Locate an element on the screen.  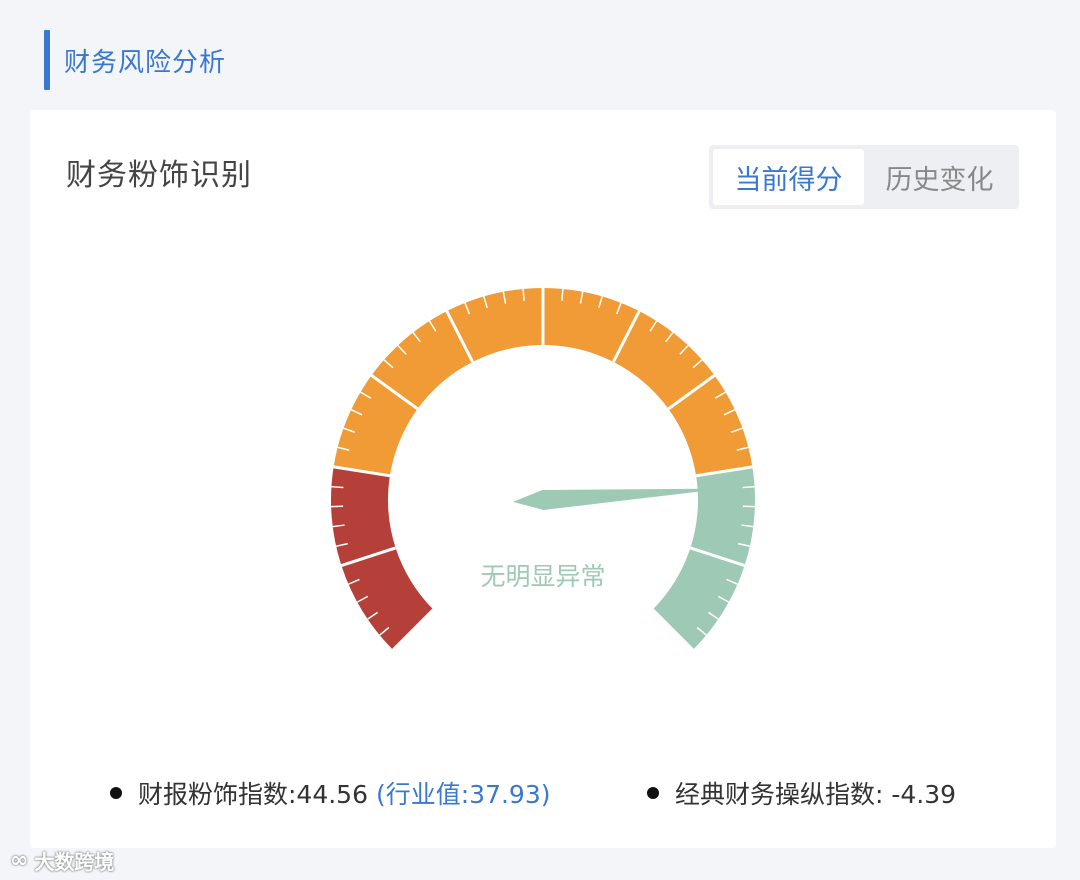
watermark-text: 大数跨境 is located at coordinates (74, 861).